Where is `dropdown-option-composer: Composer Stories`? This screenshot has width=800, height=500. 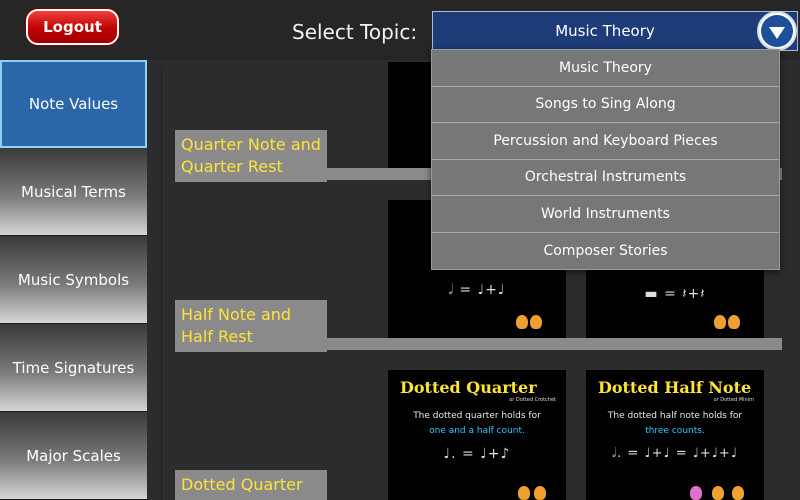
dropdown-option-composer: Composer Stories is located at coordinates (605, 251).